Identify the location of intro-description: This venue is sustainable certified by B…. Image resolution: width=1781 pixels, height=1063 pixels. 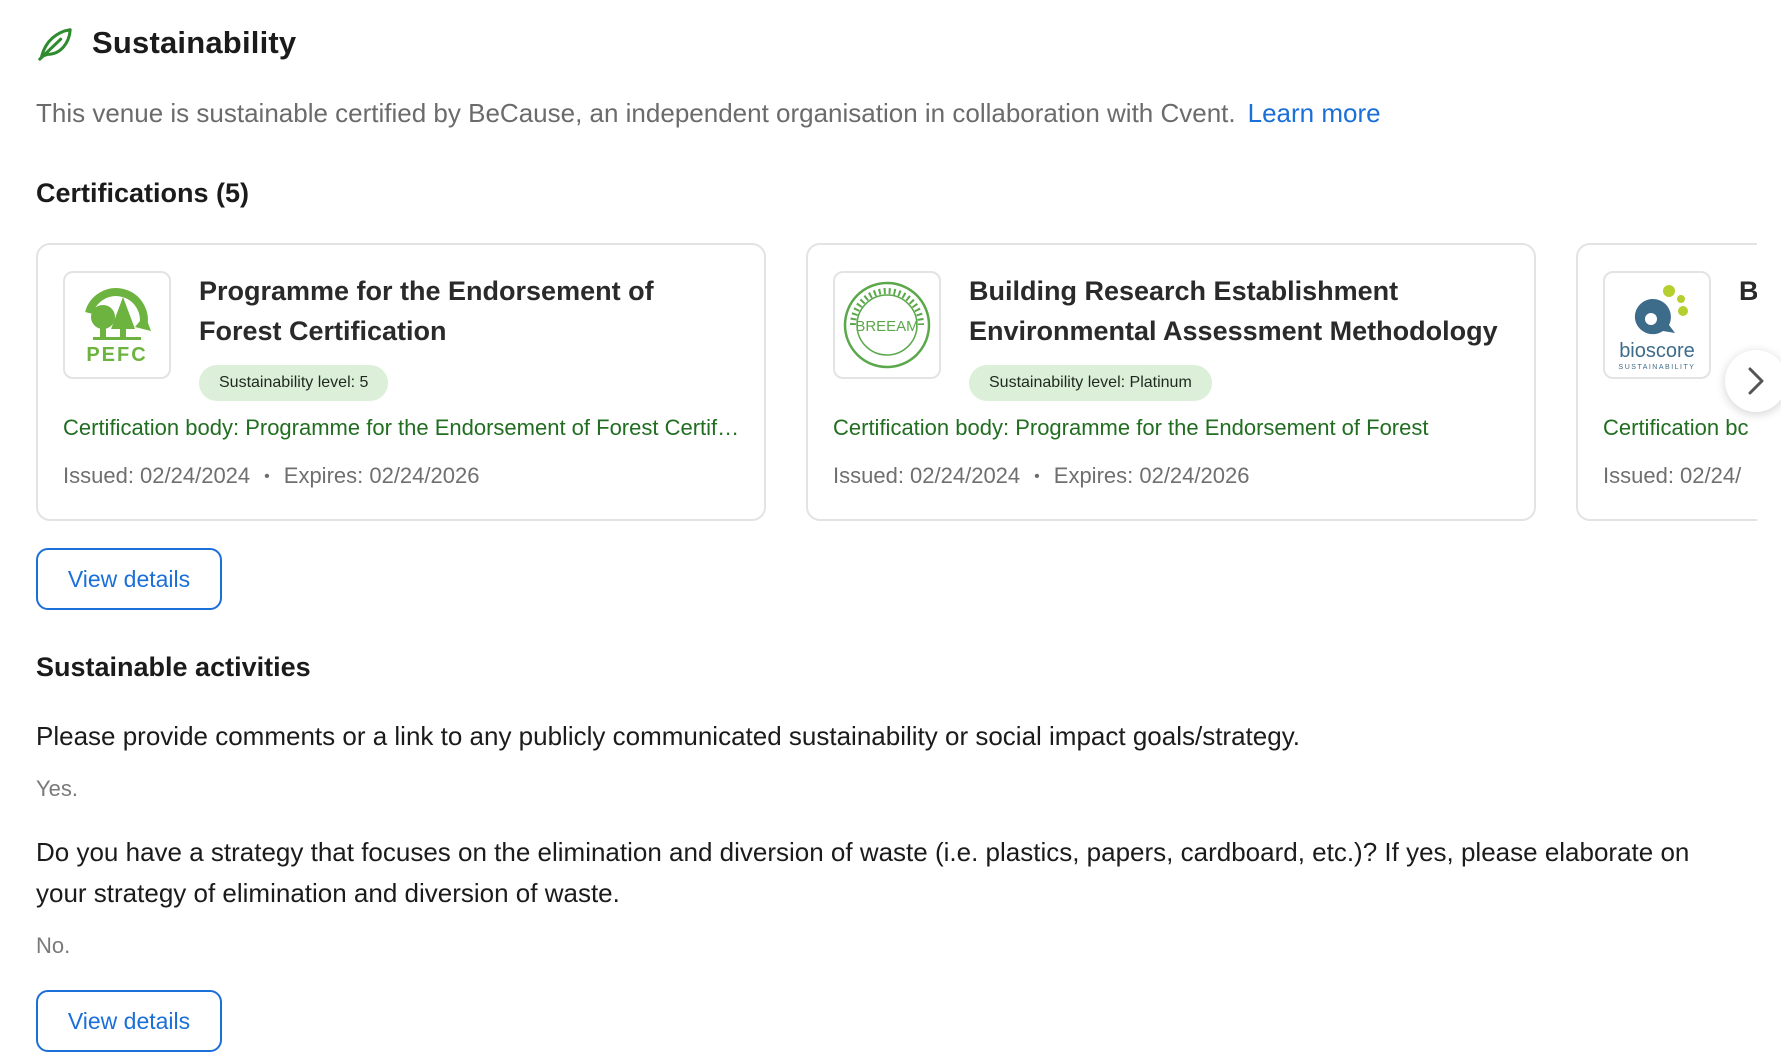
(636, 113).